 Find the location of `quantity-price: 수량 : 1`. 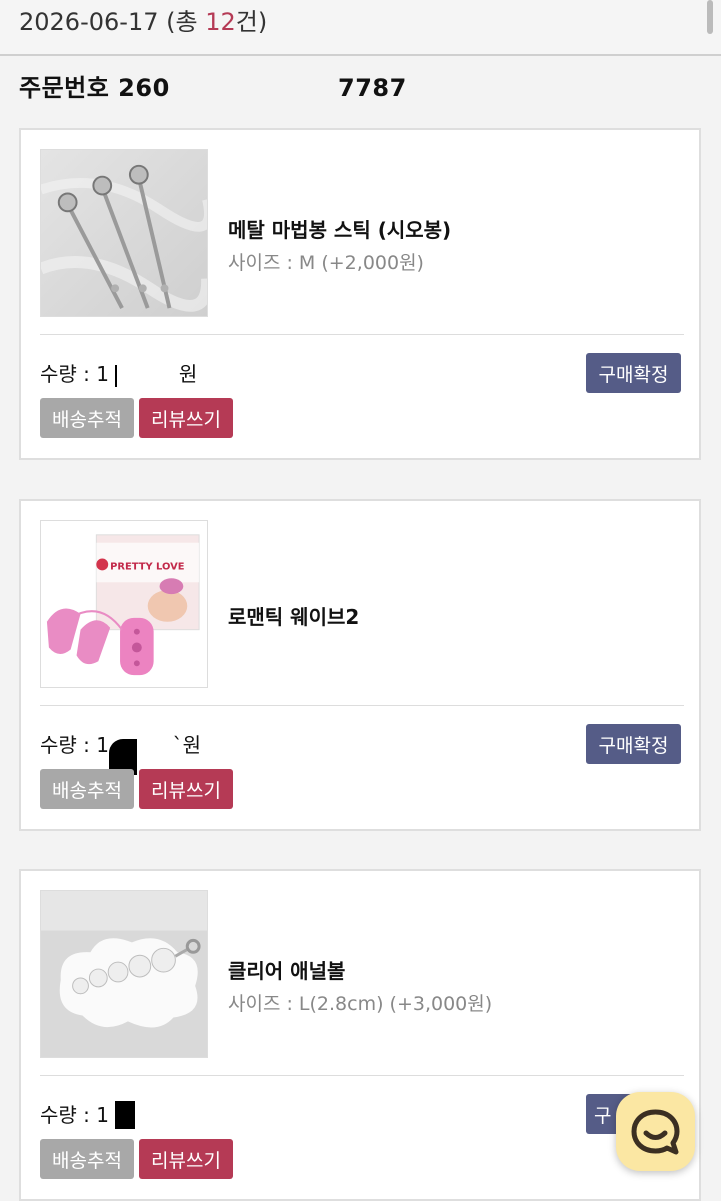

quantity-price: 수량 : 1 is located at coordinates (74, 1113).